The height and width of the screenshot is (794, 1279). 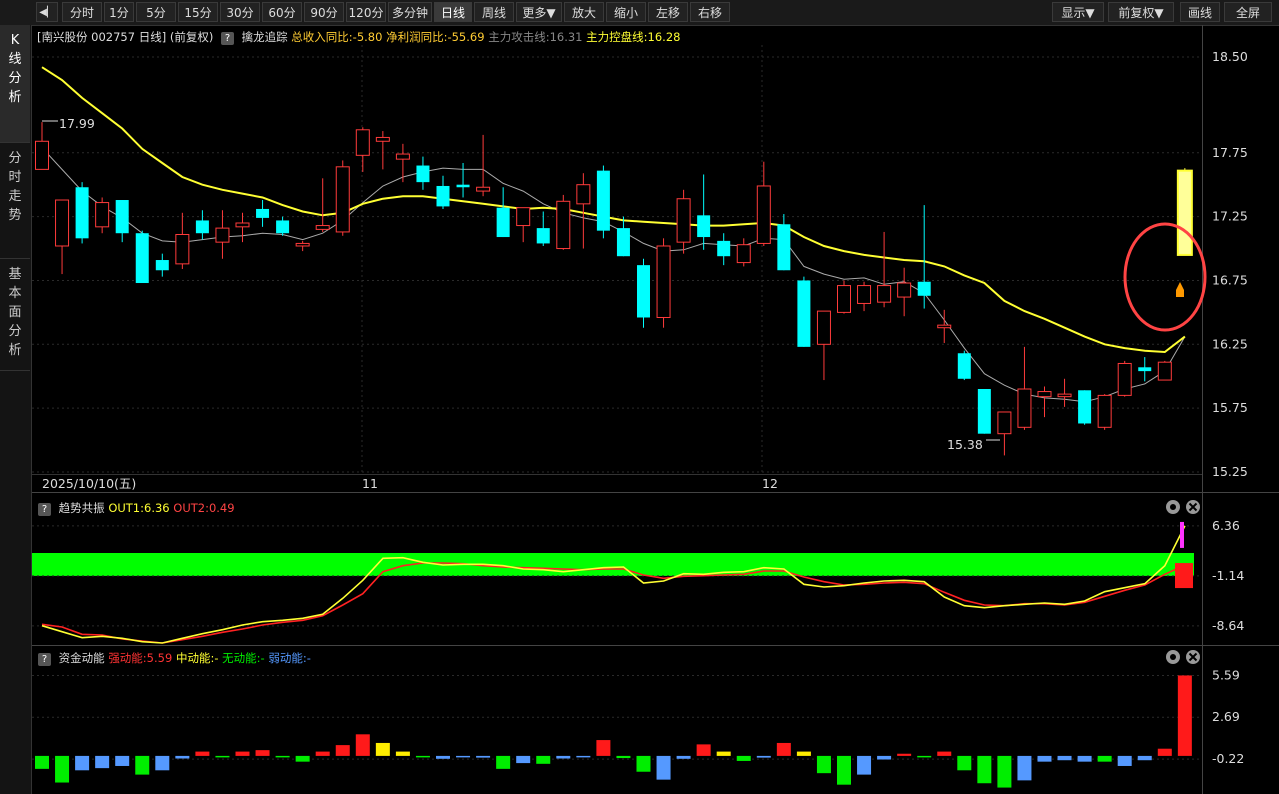 I want to click on month-label: 11, so click(x=370, y=483).